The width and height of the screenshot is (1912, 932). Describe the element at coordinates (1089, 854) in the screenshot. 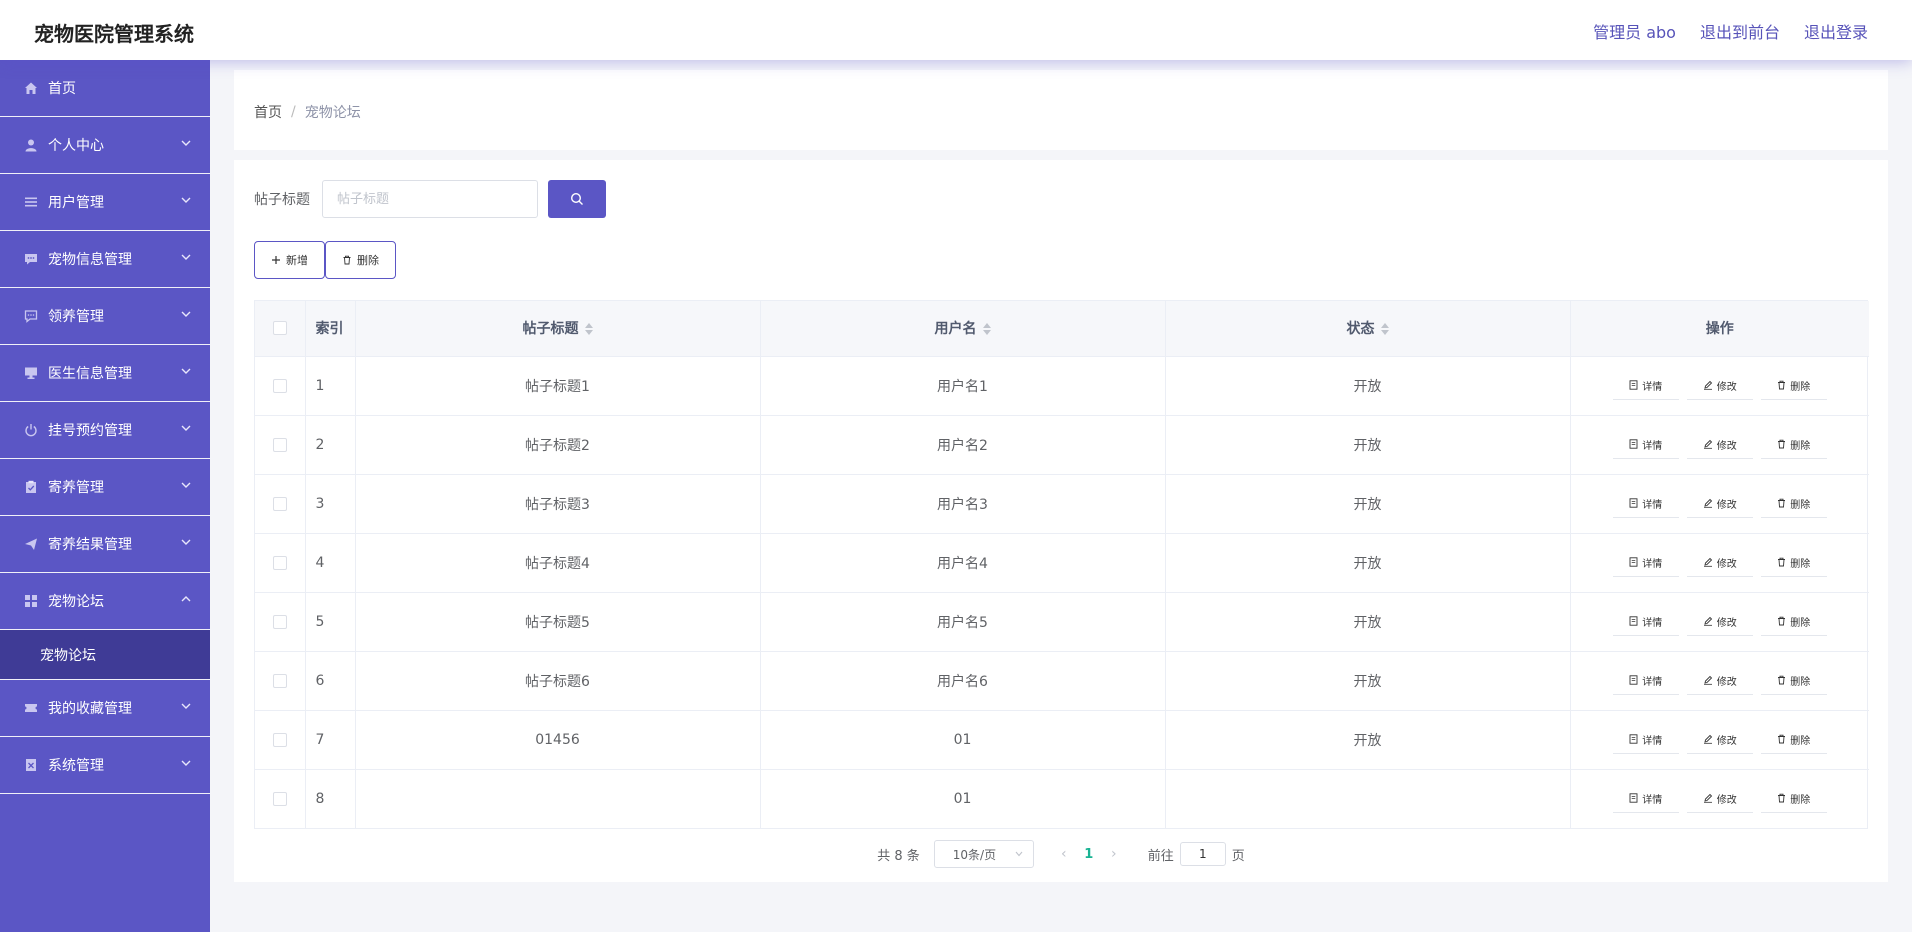

I see `page-number-current: 1` at that location.